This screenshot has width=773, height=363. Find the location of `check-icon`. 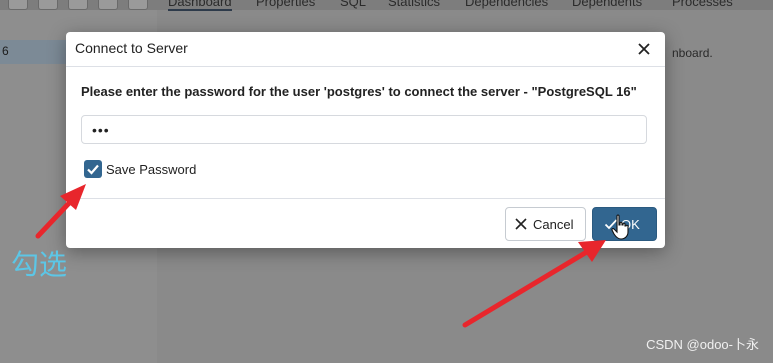

check-icon is located at coordinates (93, 169).